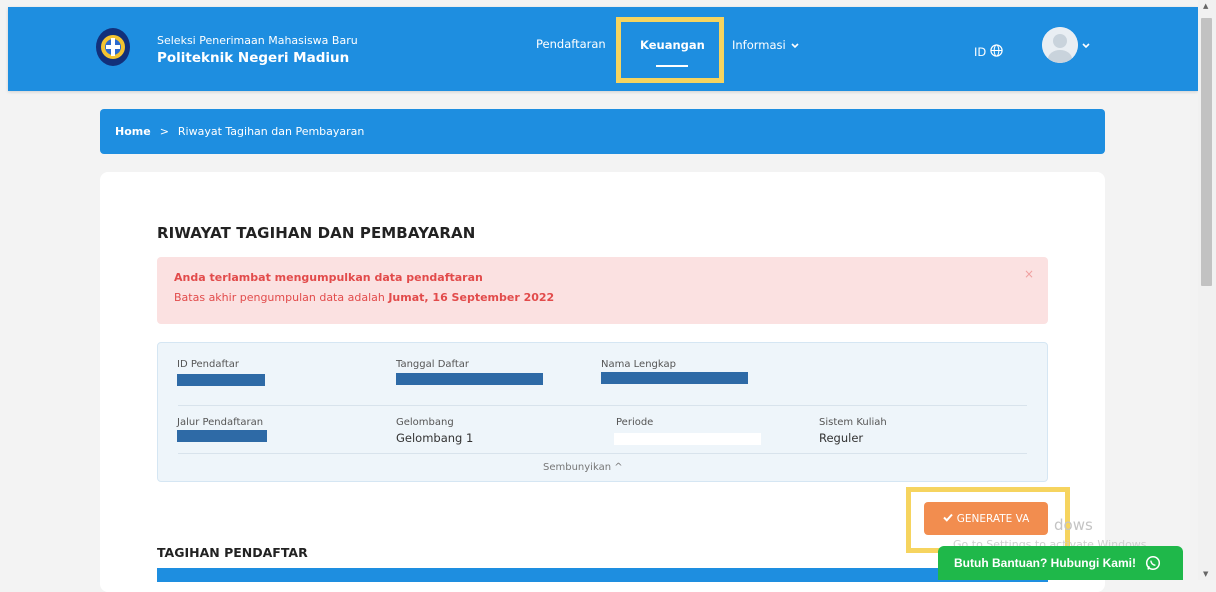 This screenshot has width=1216, height=592. Describe the element at coordinates (1206, 152) in the screenshot. I see `scrollbar-thumb` at that location.